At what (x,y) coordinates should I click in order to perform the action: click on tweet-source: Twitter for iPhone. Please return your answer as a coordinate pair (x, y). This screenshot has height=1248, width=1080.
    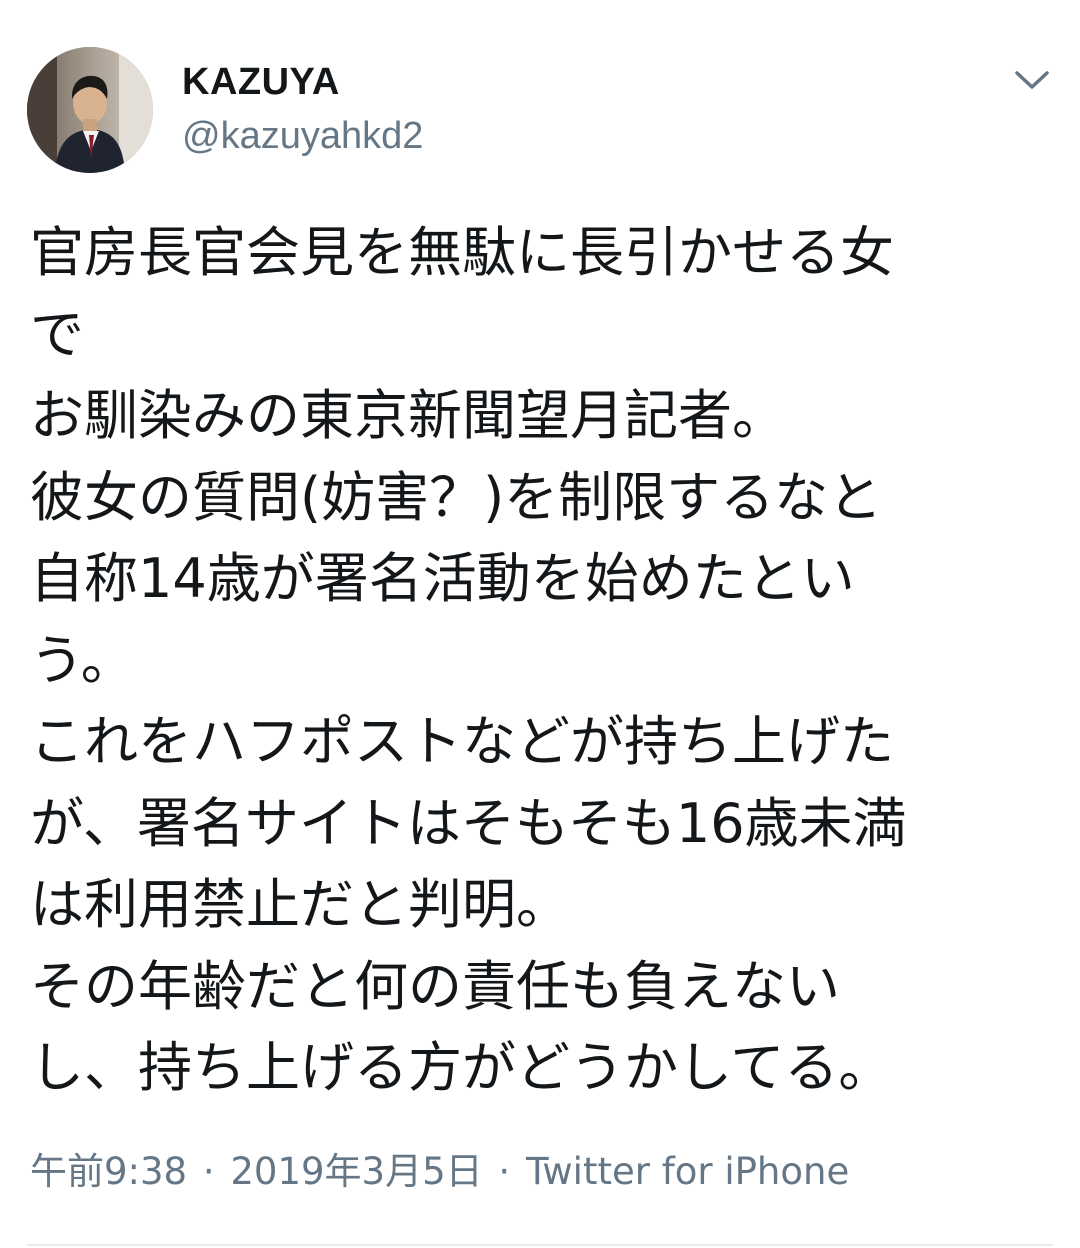
    Looking at the image, I should click on (687, 1171).